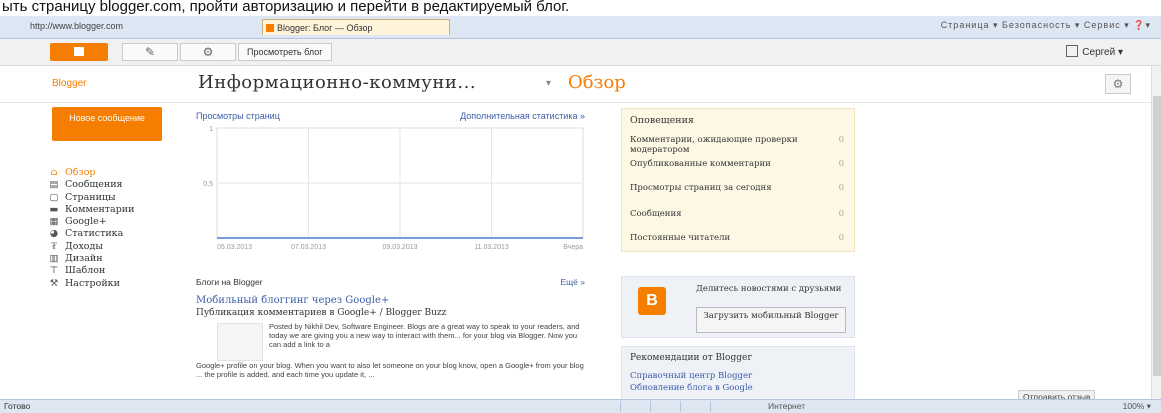 The width and height of the screenshot is (1161, 413). What do you see at coordinates (54, 234) in the screenshot?
I see `stats-icon: ◕` at bounding box center [54, 234].